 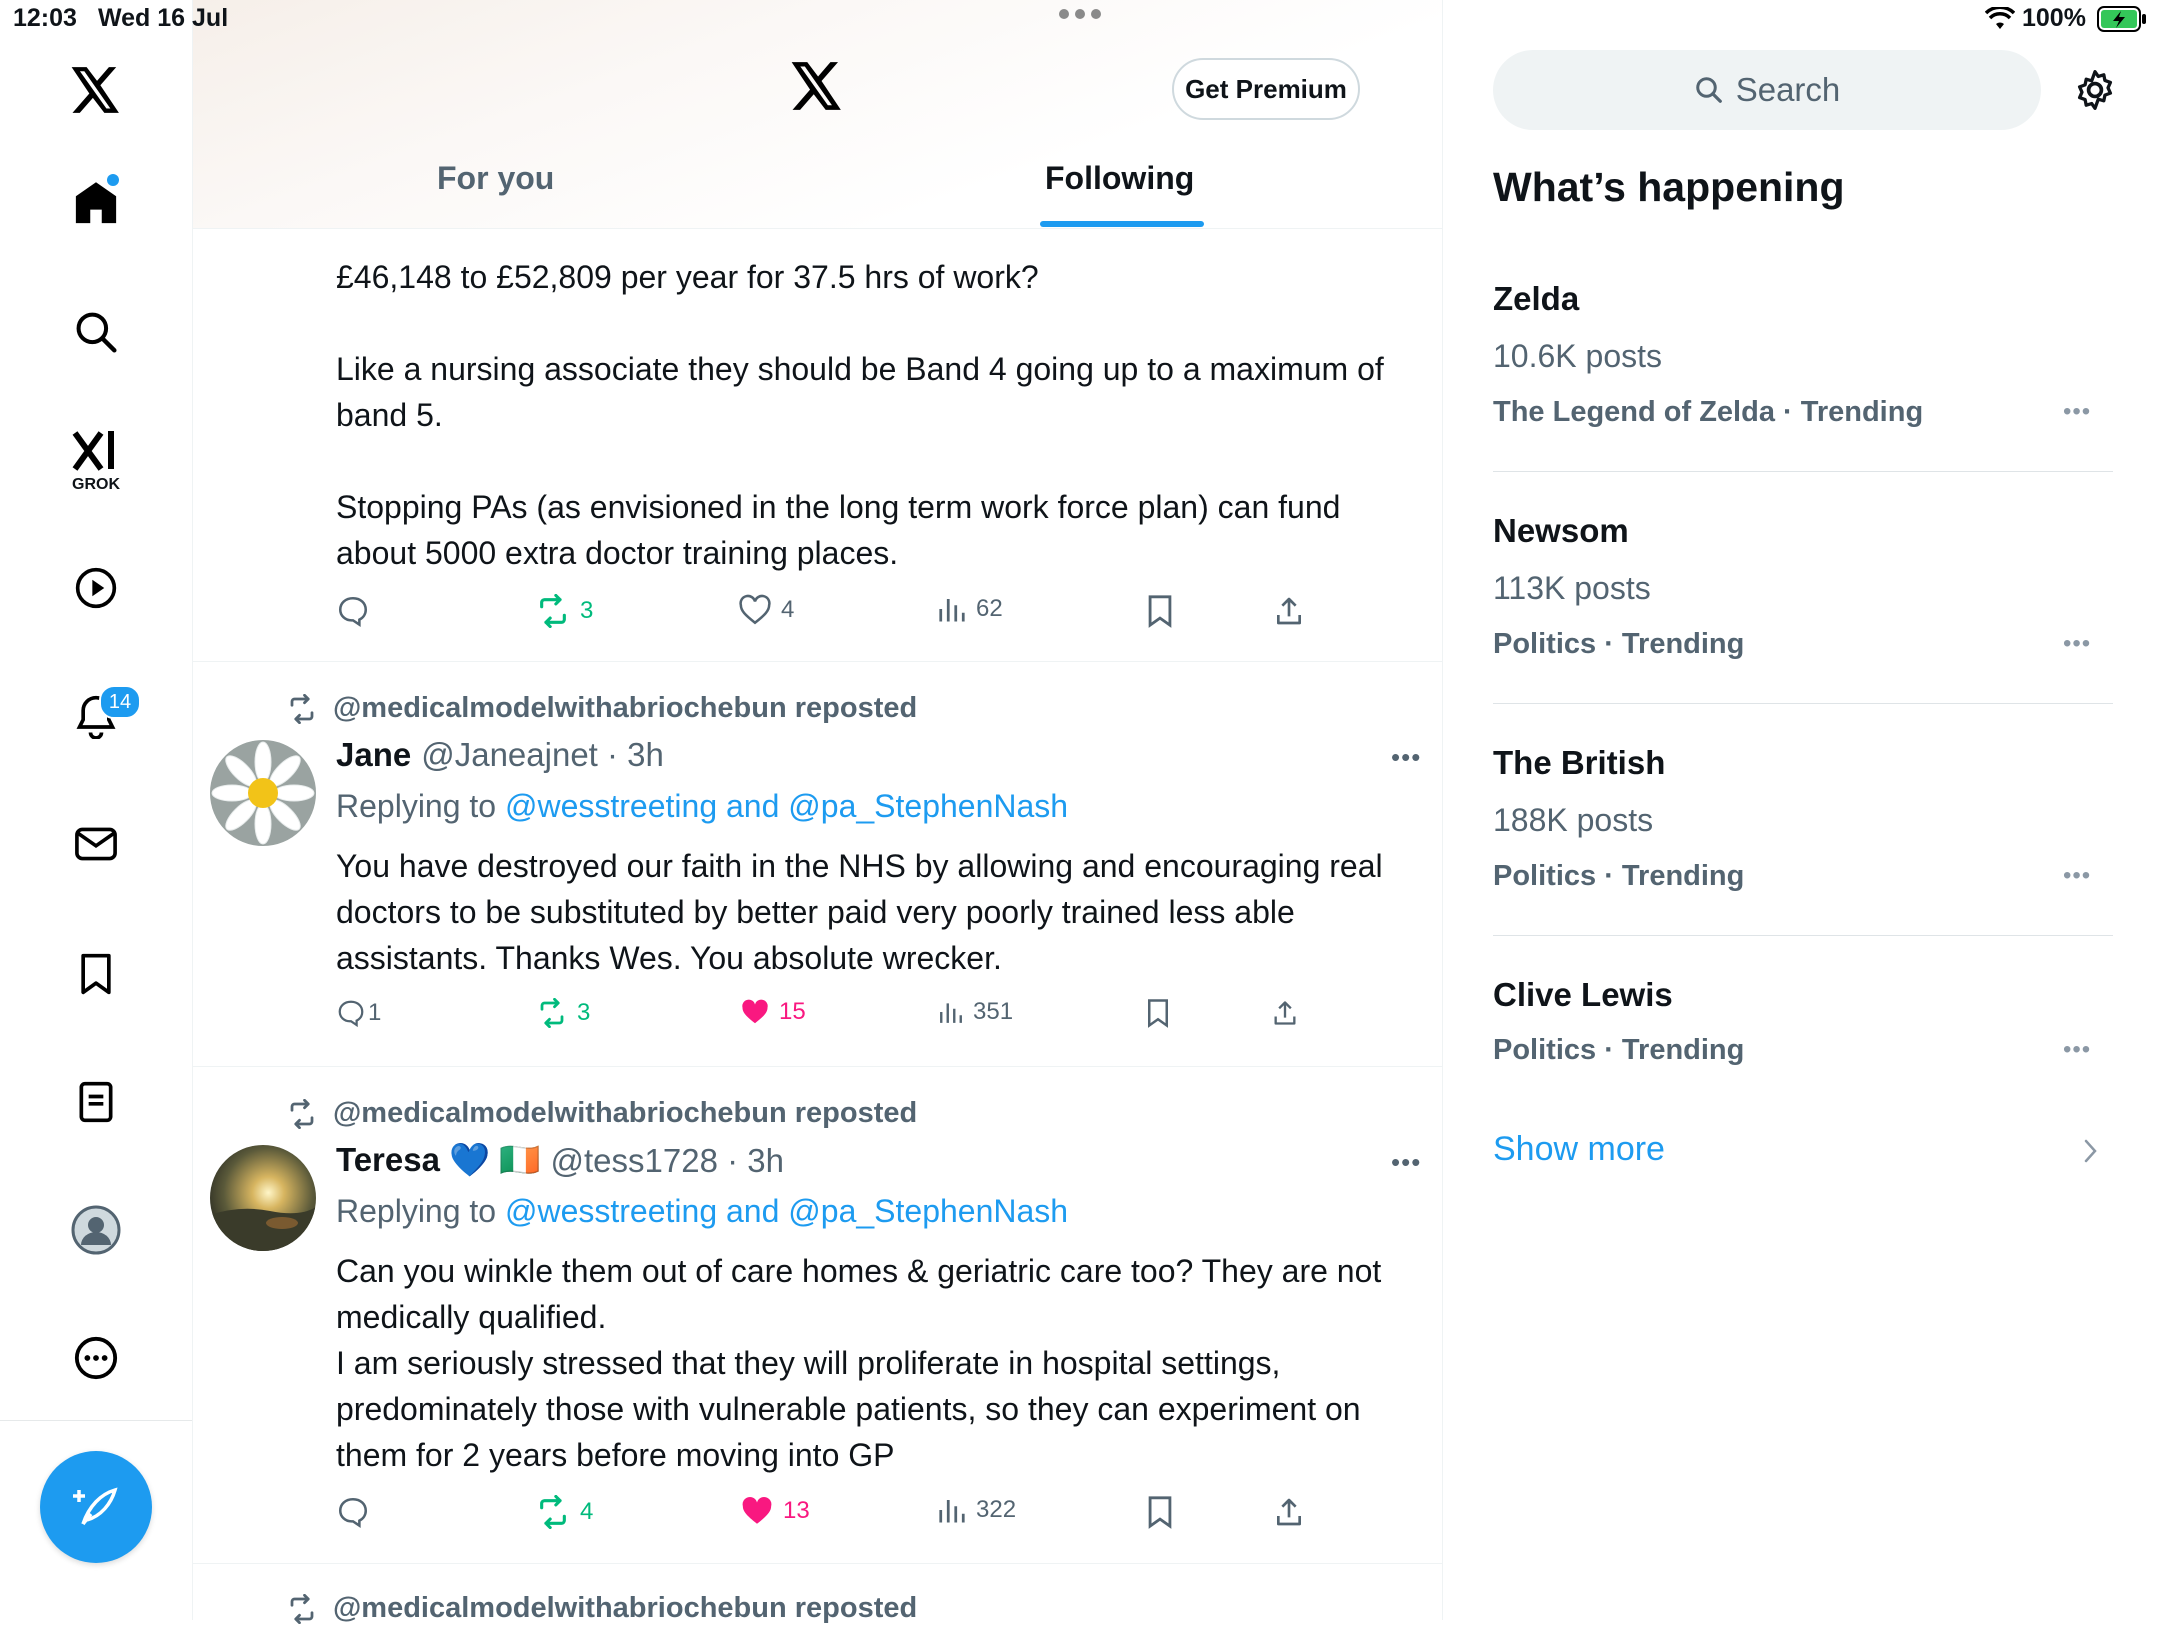 What do you see at coordinates (976, 1510) in the screenshot?
I see `views-button: 322` at bounding box center [976, 1510].